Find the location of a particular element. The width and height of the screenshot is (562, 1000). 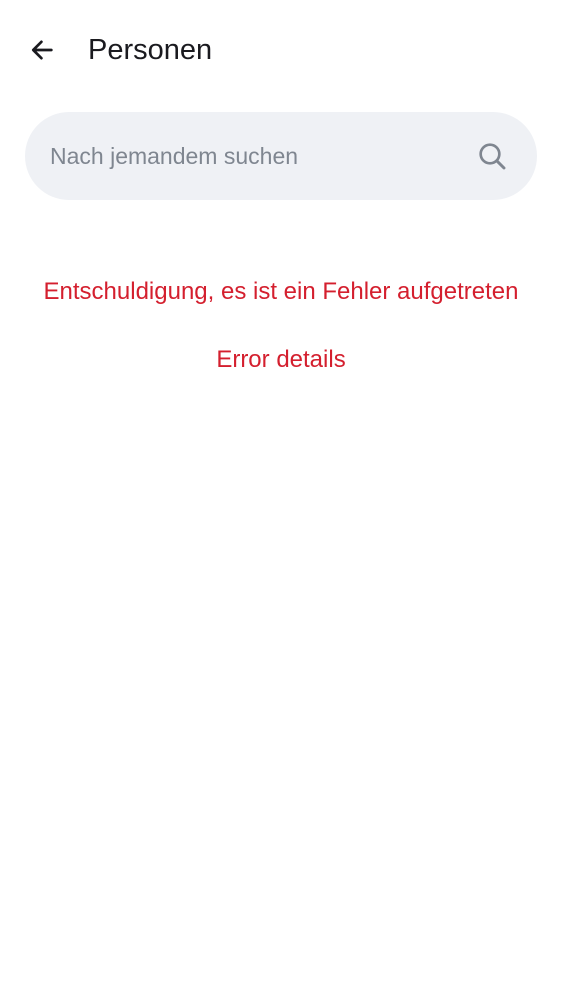

search-button is located at coordinates (492, 156).